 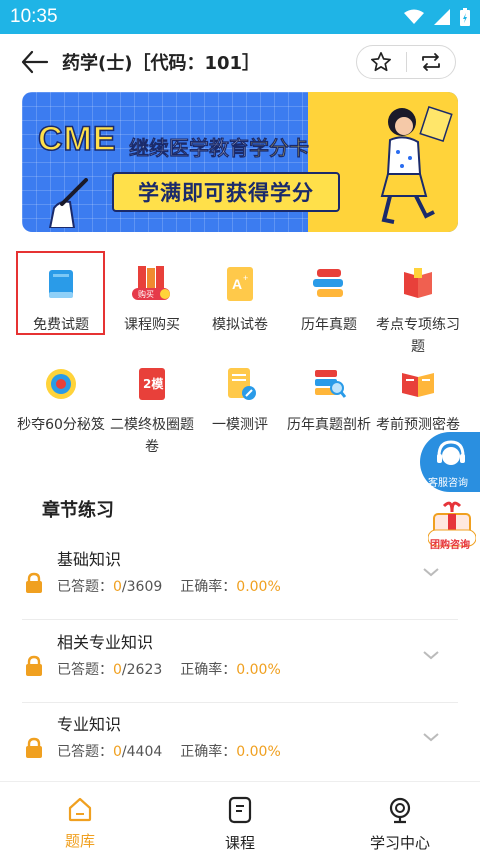 I want to click on pencil-hand-icon, so click(x=68, y=203).